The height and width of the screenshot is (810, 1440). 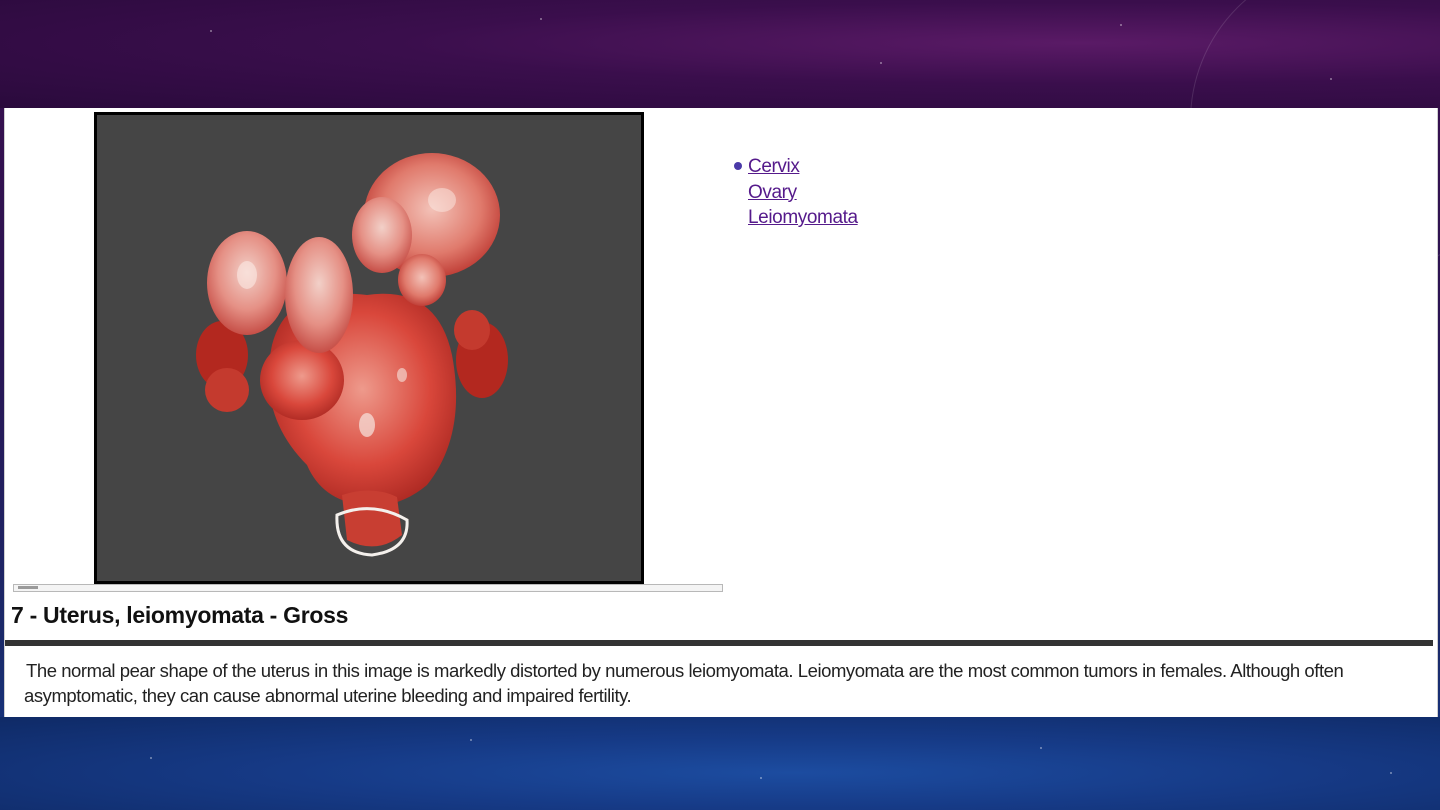 What do you see at coordinates (720, 763) in the screenshot?
I see `slide-background-bottom` at bounding box center [720, 763].